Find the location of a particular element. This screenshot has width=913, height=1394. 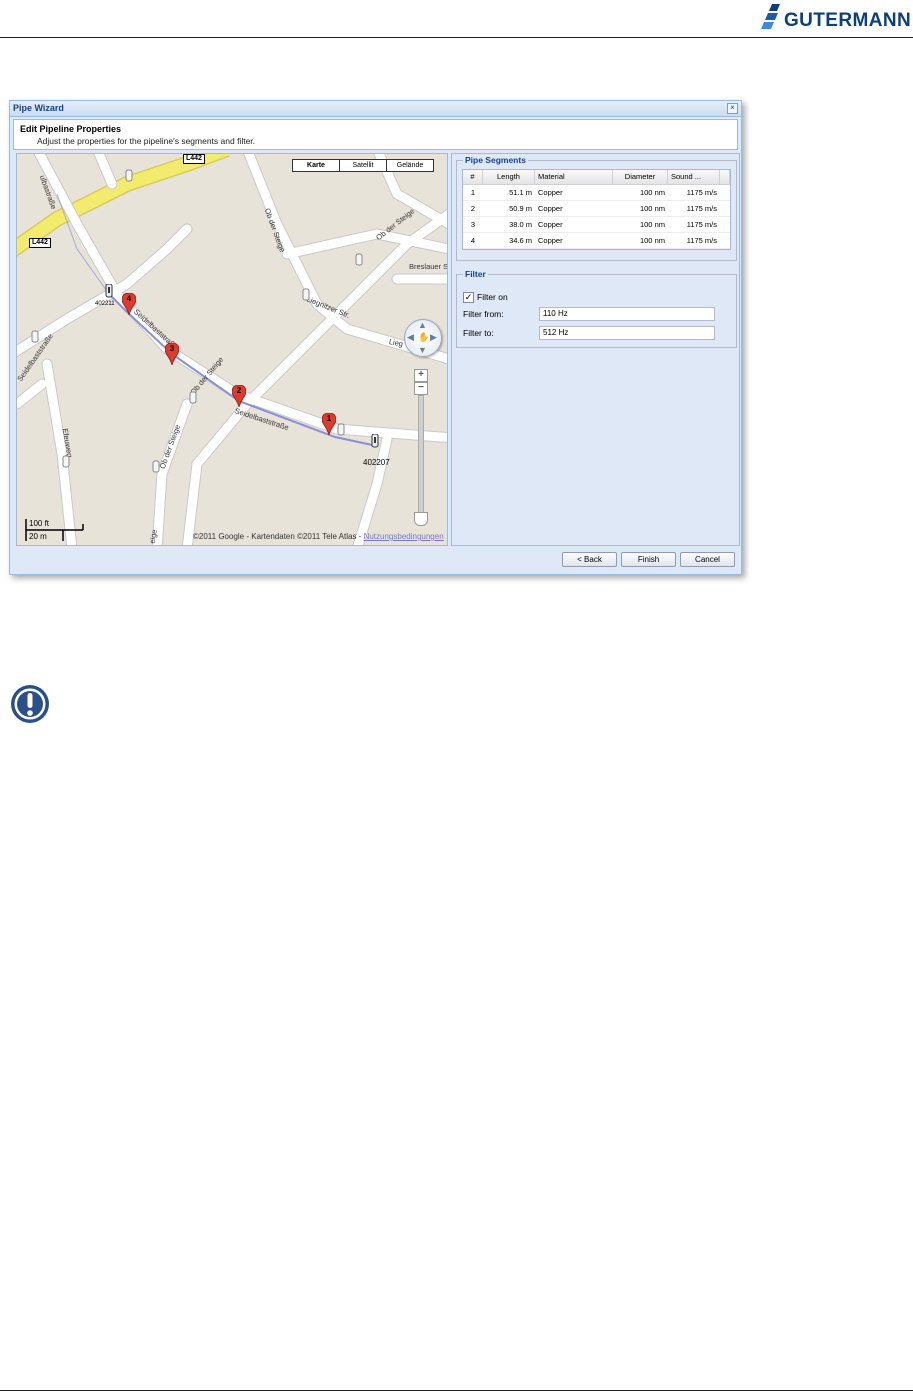

filter-from-input: 110 Hz is located at coordinates (627, 314).